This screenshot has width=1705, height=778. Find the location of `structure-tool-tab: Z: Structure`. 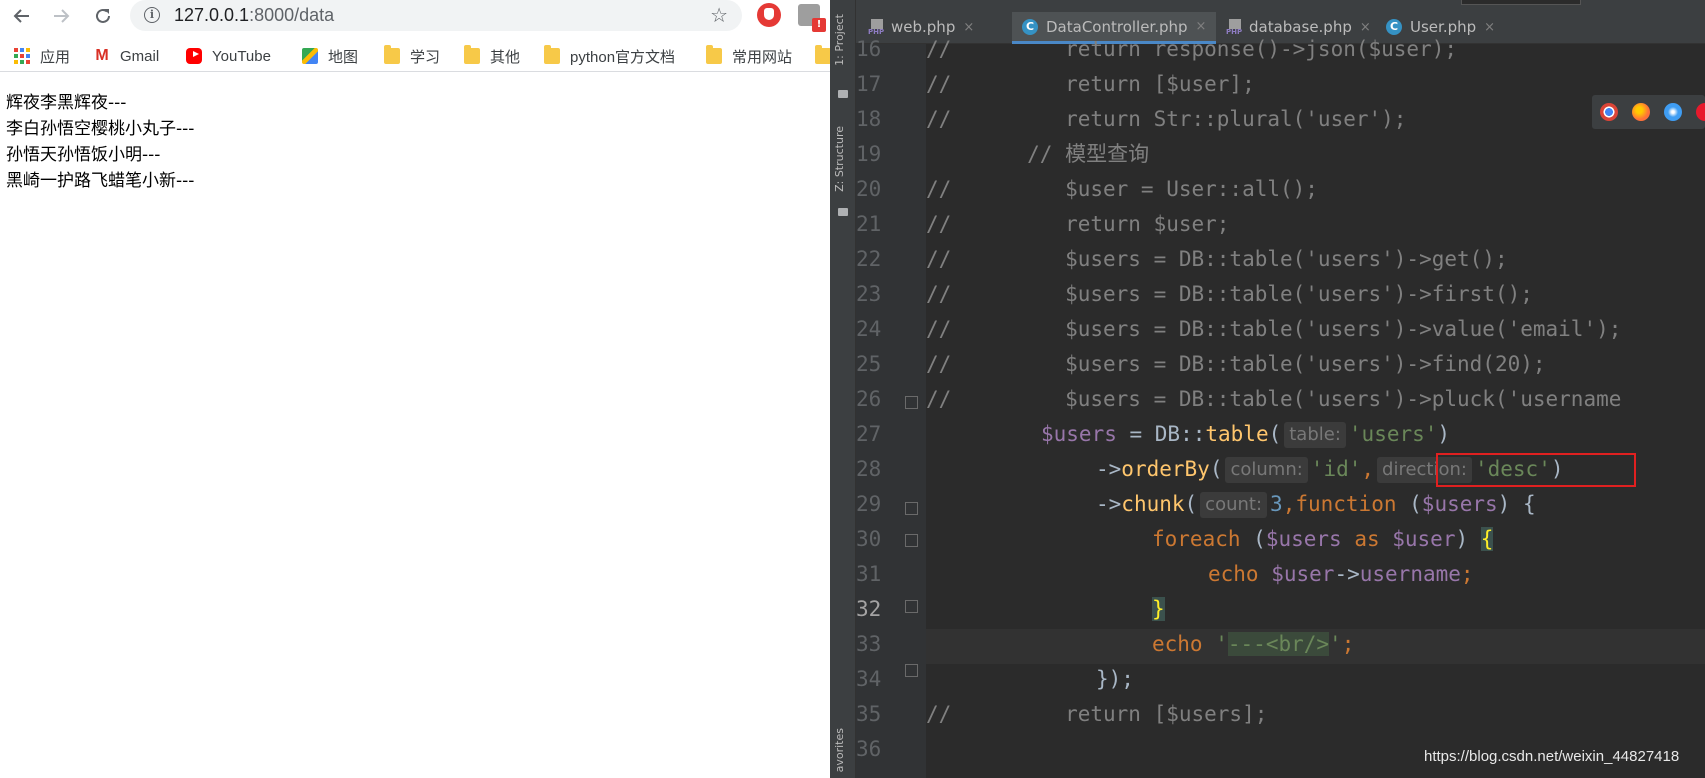

structure-tool-tab: Z: Structure is located at coordinates (839, 159).